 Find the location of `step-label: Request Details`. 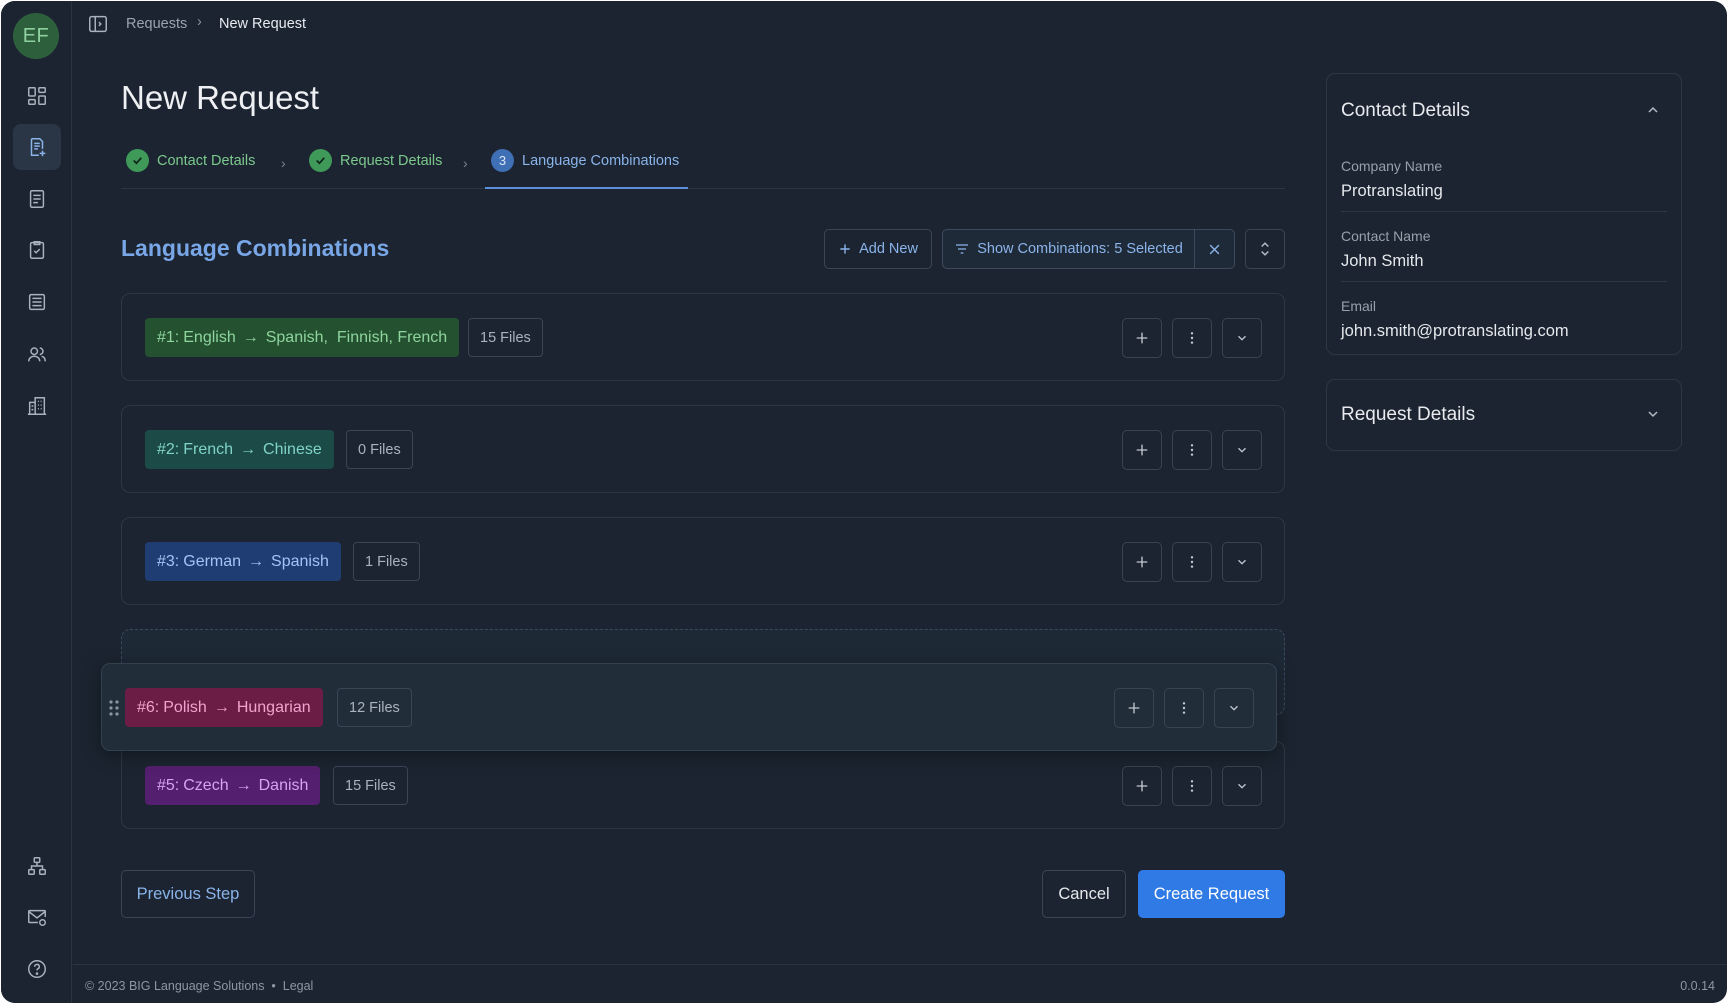

step-label: Request Details is located at coordinates (391, 160).